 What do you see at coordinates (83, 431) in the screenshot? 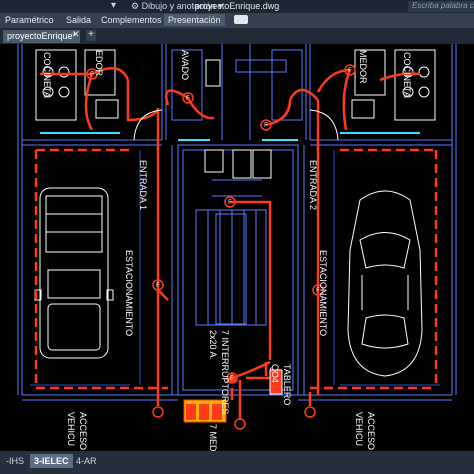
I see `label-acceso-left: ACCESO` at bounding box center [83, 431].